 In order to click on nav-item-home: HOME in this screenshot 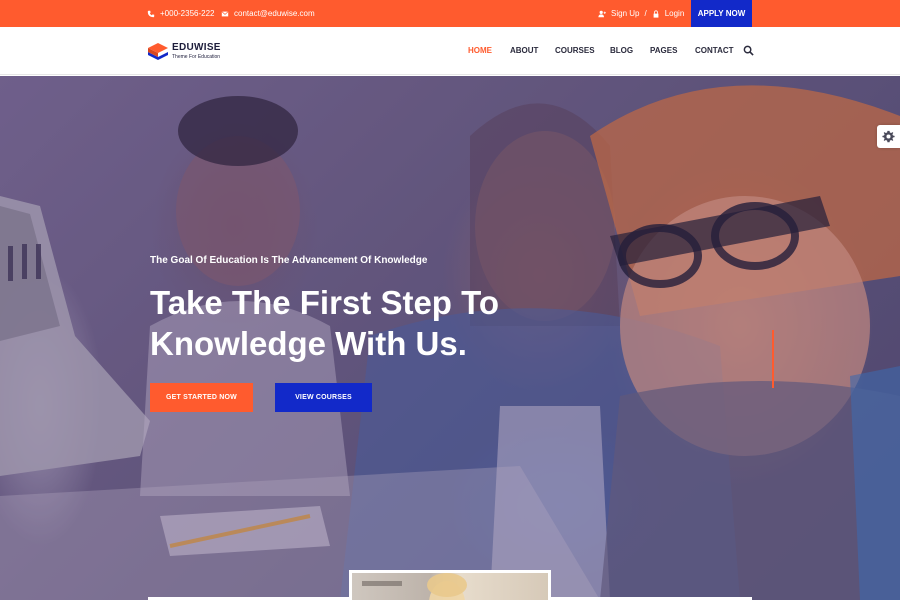, I will do `click(480, 50)`.